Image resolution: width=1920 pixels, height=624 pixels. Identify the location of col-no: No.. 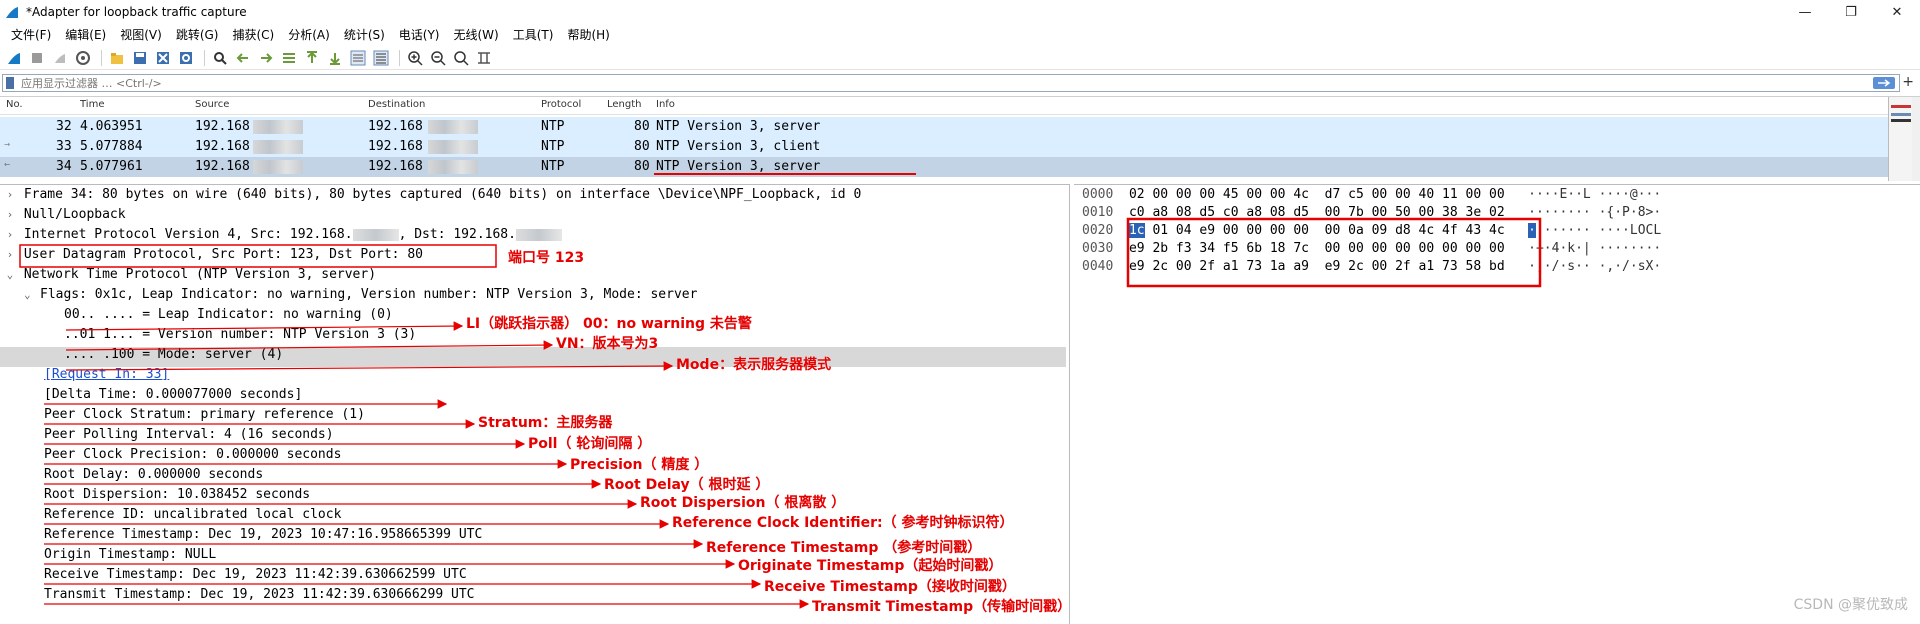
(14, 104).